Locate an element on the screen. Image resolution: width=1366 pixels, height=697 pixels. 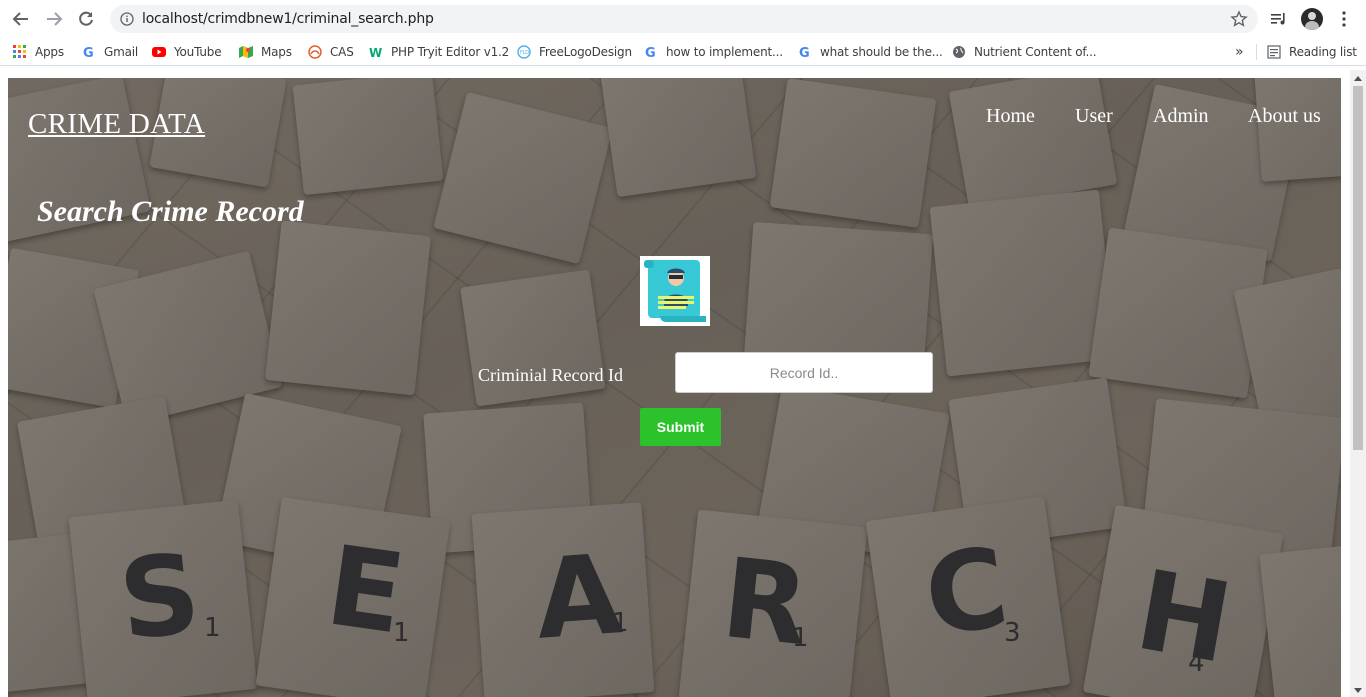
reading-list-label: Reading list is located at coordinates (1323, 52).